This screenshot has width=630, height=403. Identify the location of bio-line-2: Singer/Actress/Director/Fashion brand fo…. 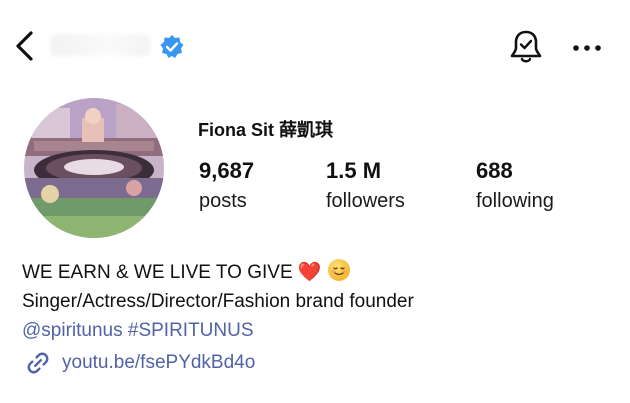
(218, 301).